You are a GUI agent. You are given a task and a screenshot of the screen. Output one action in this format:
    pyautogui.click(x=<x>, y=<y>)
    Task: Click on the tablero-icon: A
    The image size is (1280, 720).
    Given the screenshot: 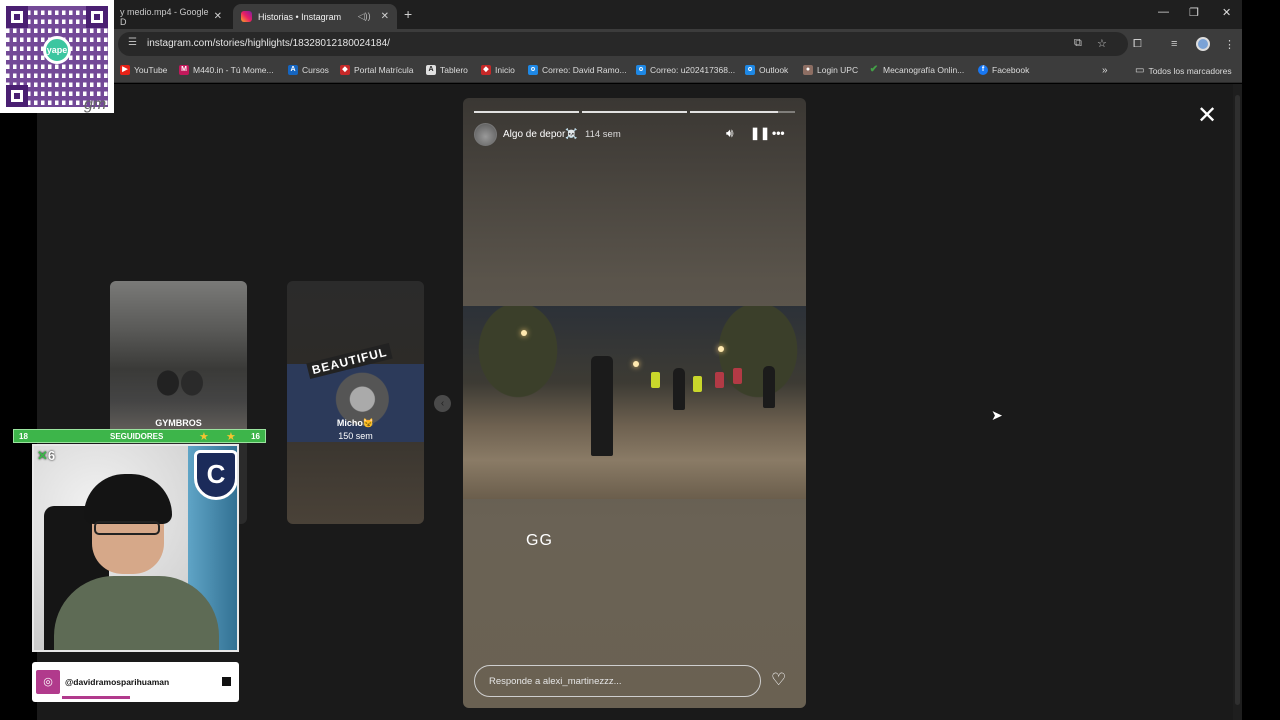 What is the action you would take?
    pyautogui.click(x=431, y=70)
    